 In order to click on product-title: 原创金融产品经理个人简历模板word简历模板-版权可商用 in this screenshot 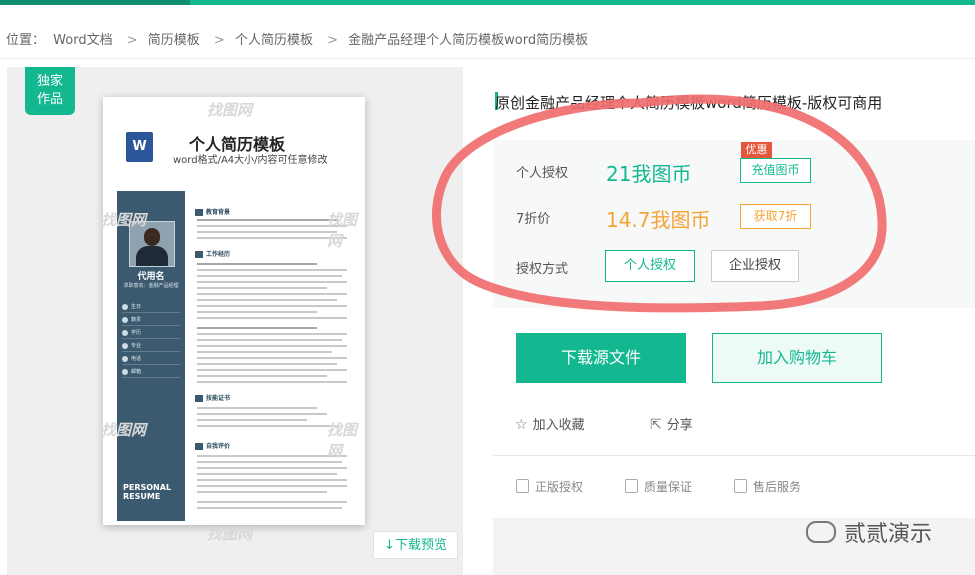, I will do `click(689, 103)`.